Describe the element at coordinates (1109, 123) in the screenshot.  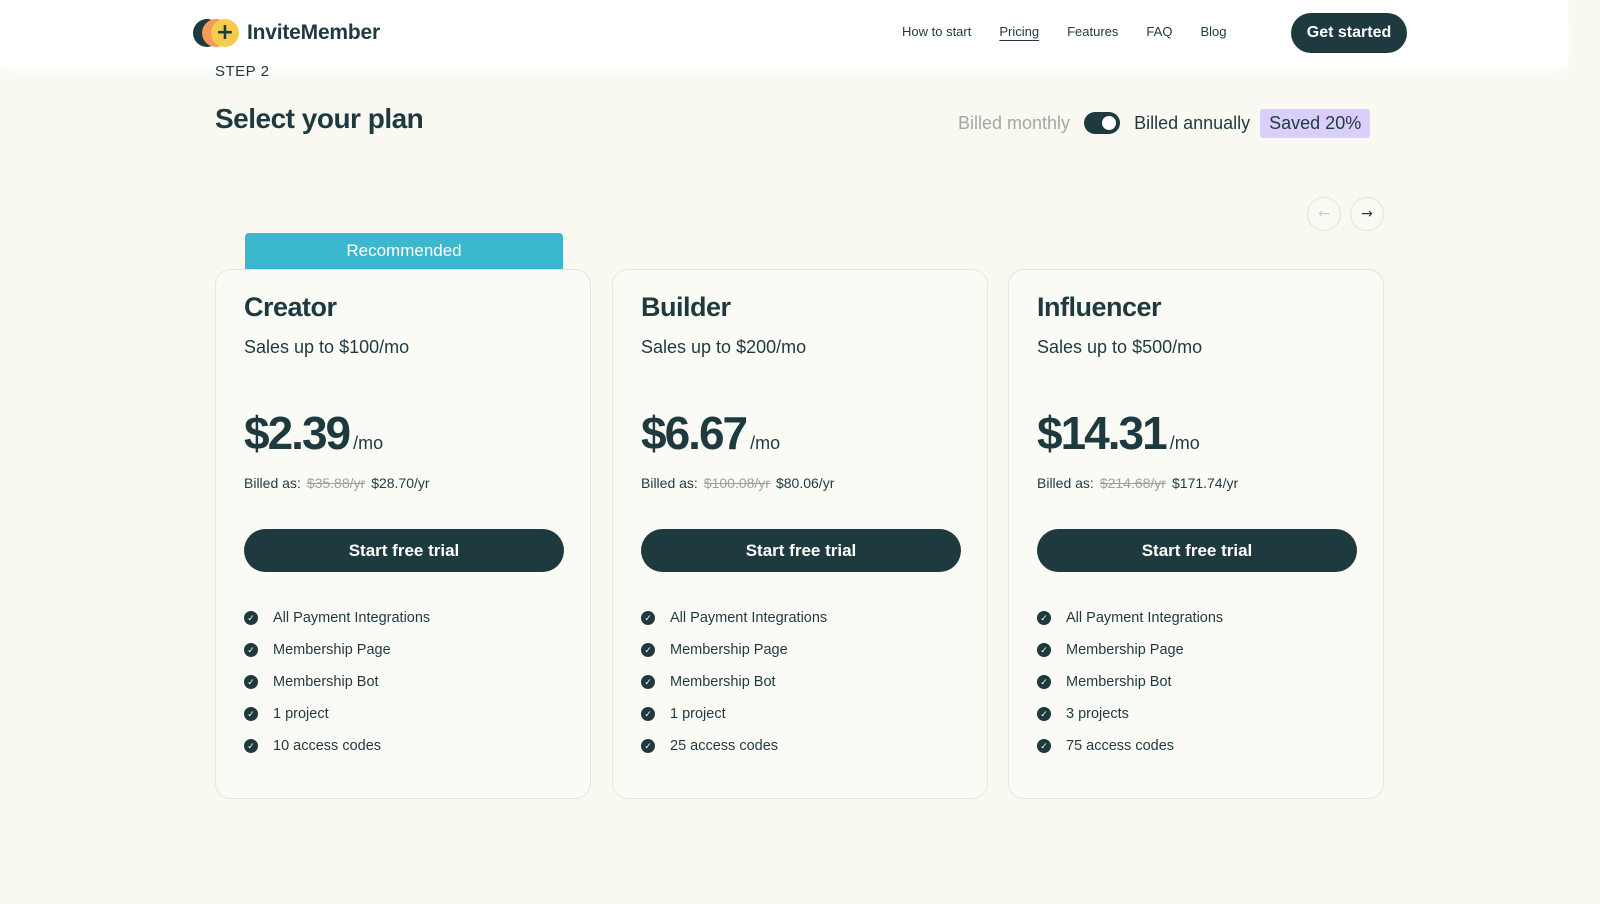
I see `toggle-knob` at that location.